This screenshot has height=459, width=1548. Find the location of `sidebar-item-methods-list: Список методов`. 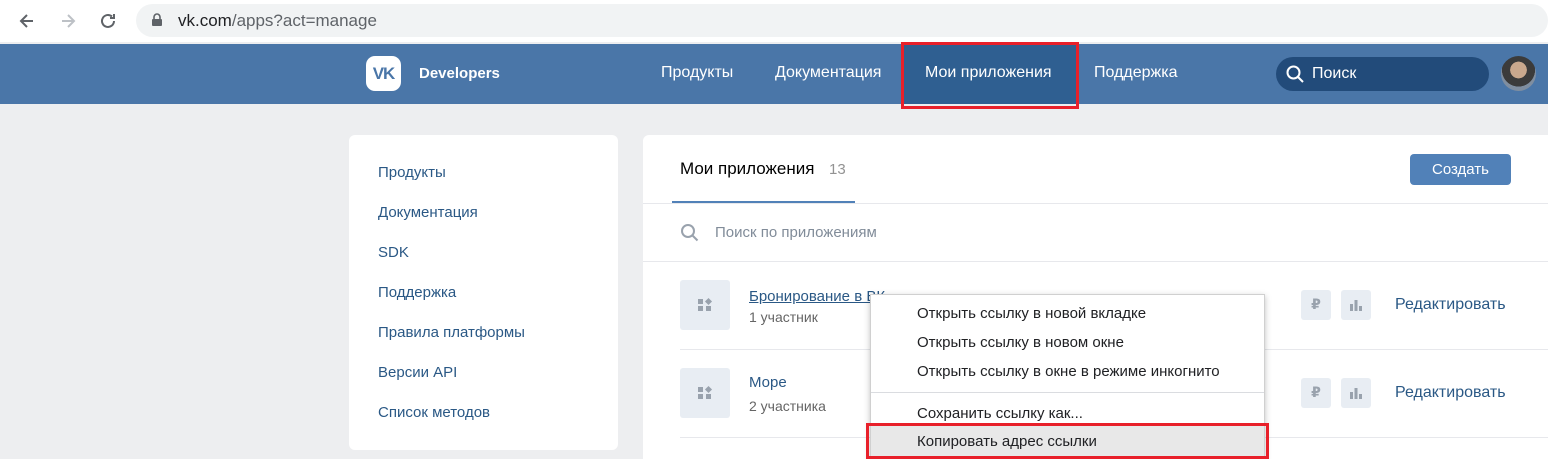

sidebar-item-methods-list: Список методов is located at coordinates (434, 412).